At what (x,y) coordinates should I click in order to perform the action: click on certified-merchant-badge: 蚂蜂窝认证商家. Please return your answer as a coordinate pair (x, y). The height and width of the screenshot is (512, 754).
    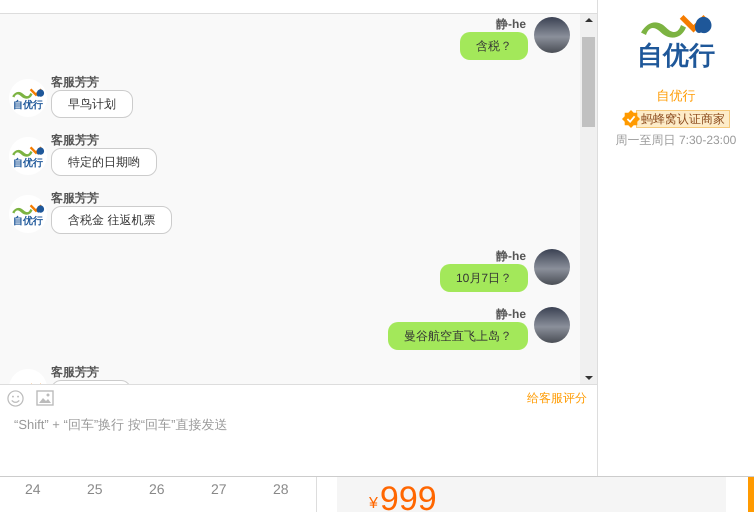
    Looking at the image, I should click on (683, 119).